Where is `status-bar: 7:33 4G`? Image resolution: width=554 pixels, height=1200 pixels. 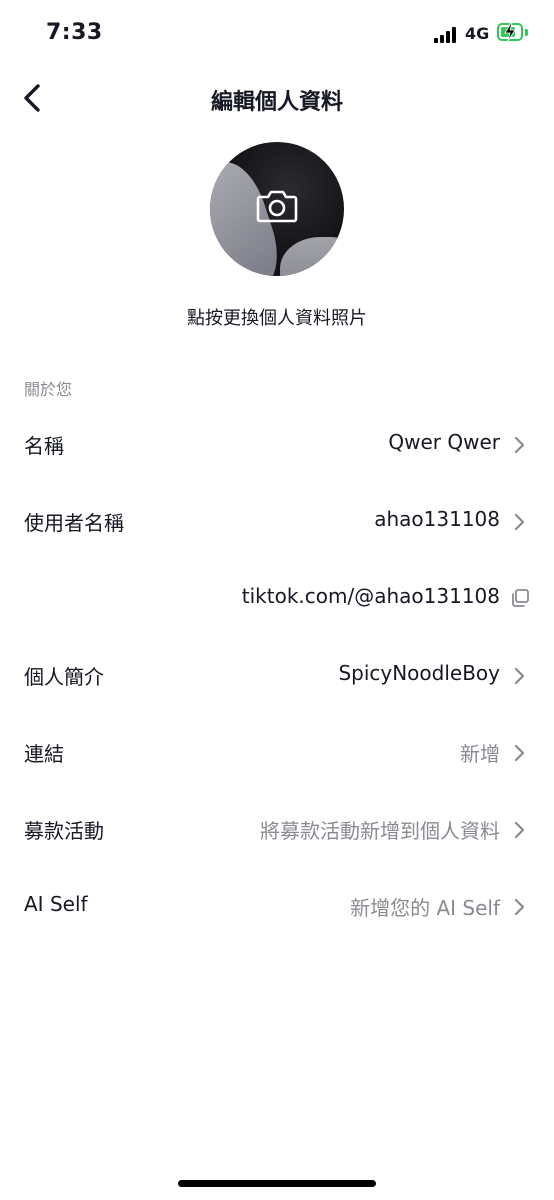
status-bar: 7:33 4G is located at coordinates (277, 35).